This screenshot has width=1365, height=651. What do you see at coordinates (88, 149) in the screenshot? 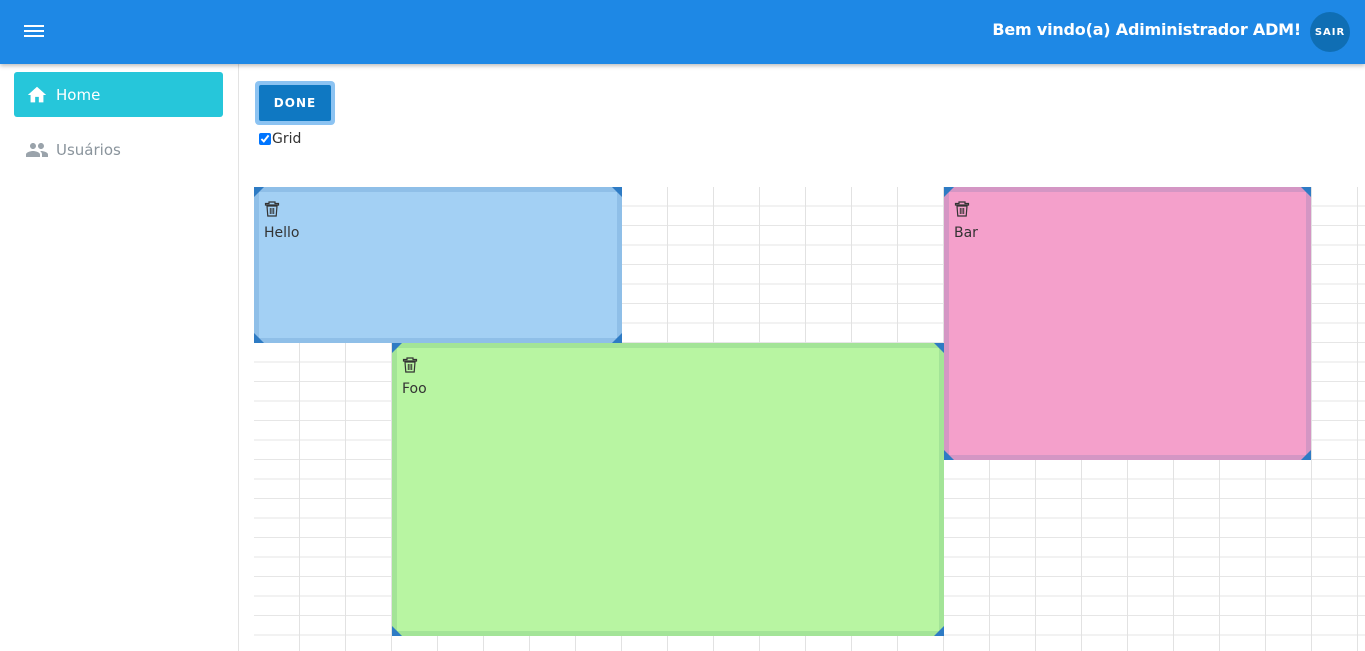
I see `sidebar-item-label: Usuários` at bounding box center [88, 149].